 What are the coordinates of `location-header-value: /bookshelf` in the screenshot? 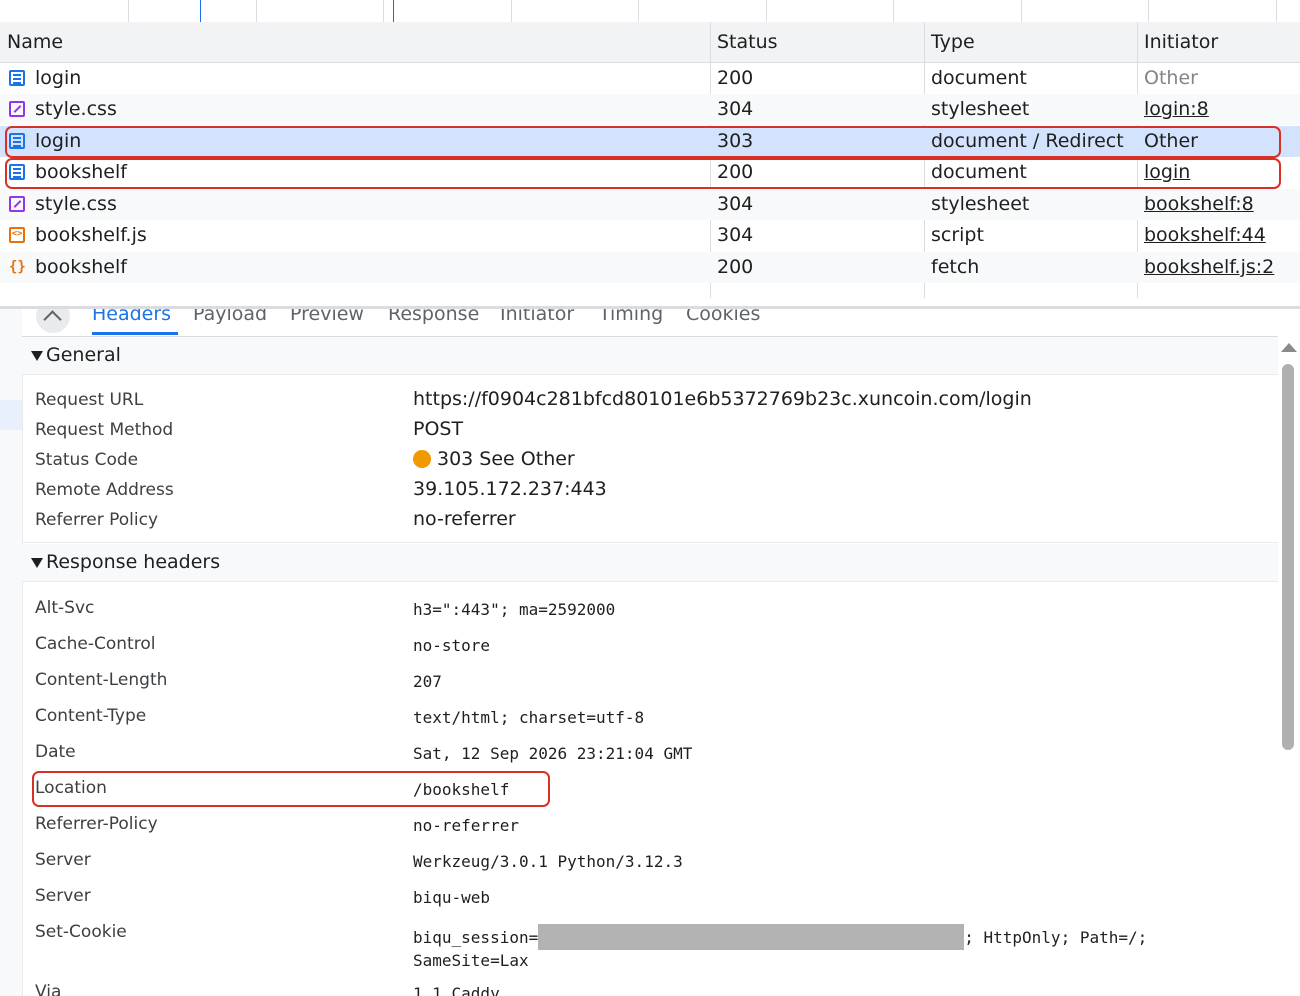 It's located at (461, 789).